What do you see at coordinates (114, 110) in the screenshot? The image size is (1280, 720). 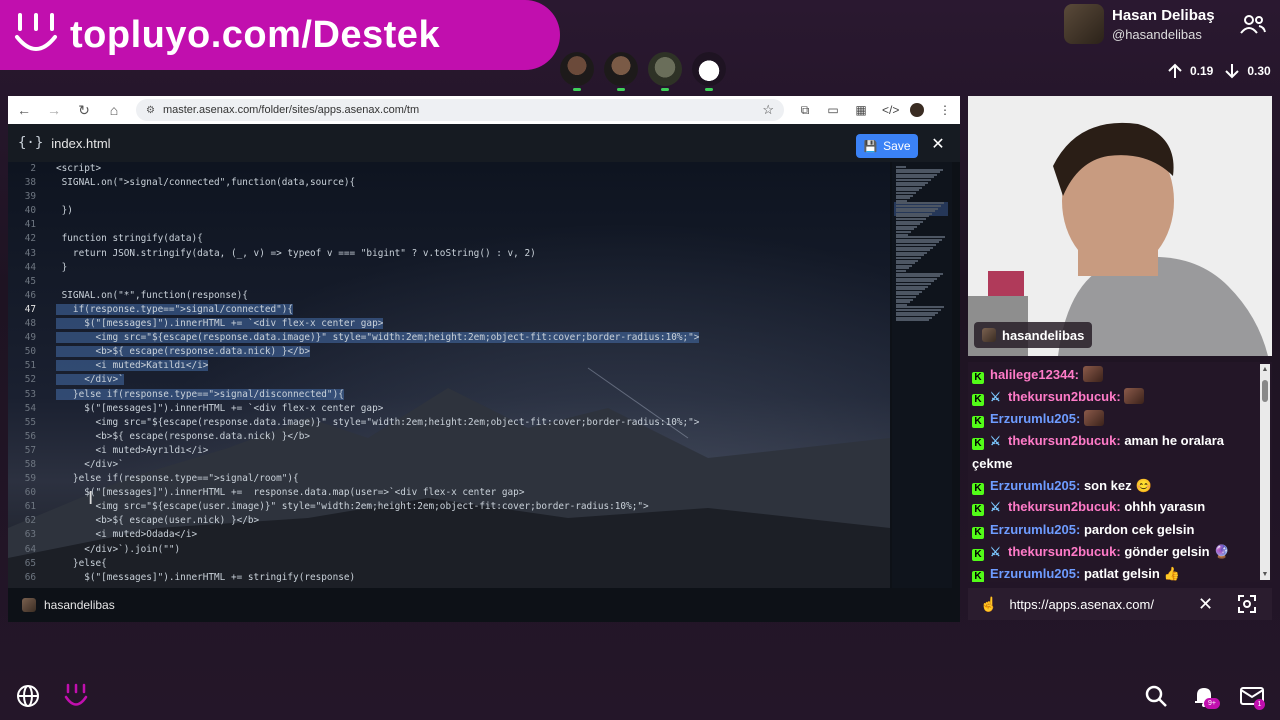 I see `home-icon: ⌂` at bounding box center [114, 110].